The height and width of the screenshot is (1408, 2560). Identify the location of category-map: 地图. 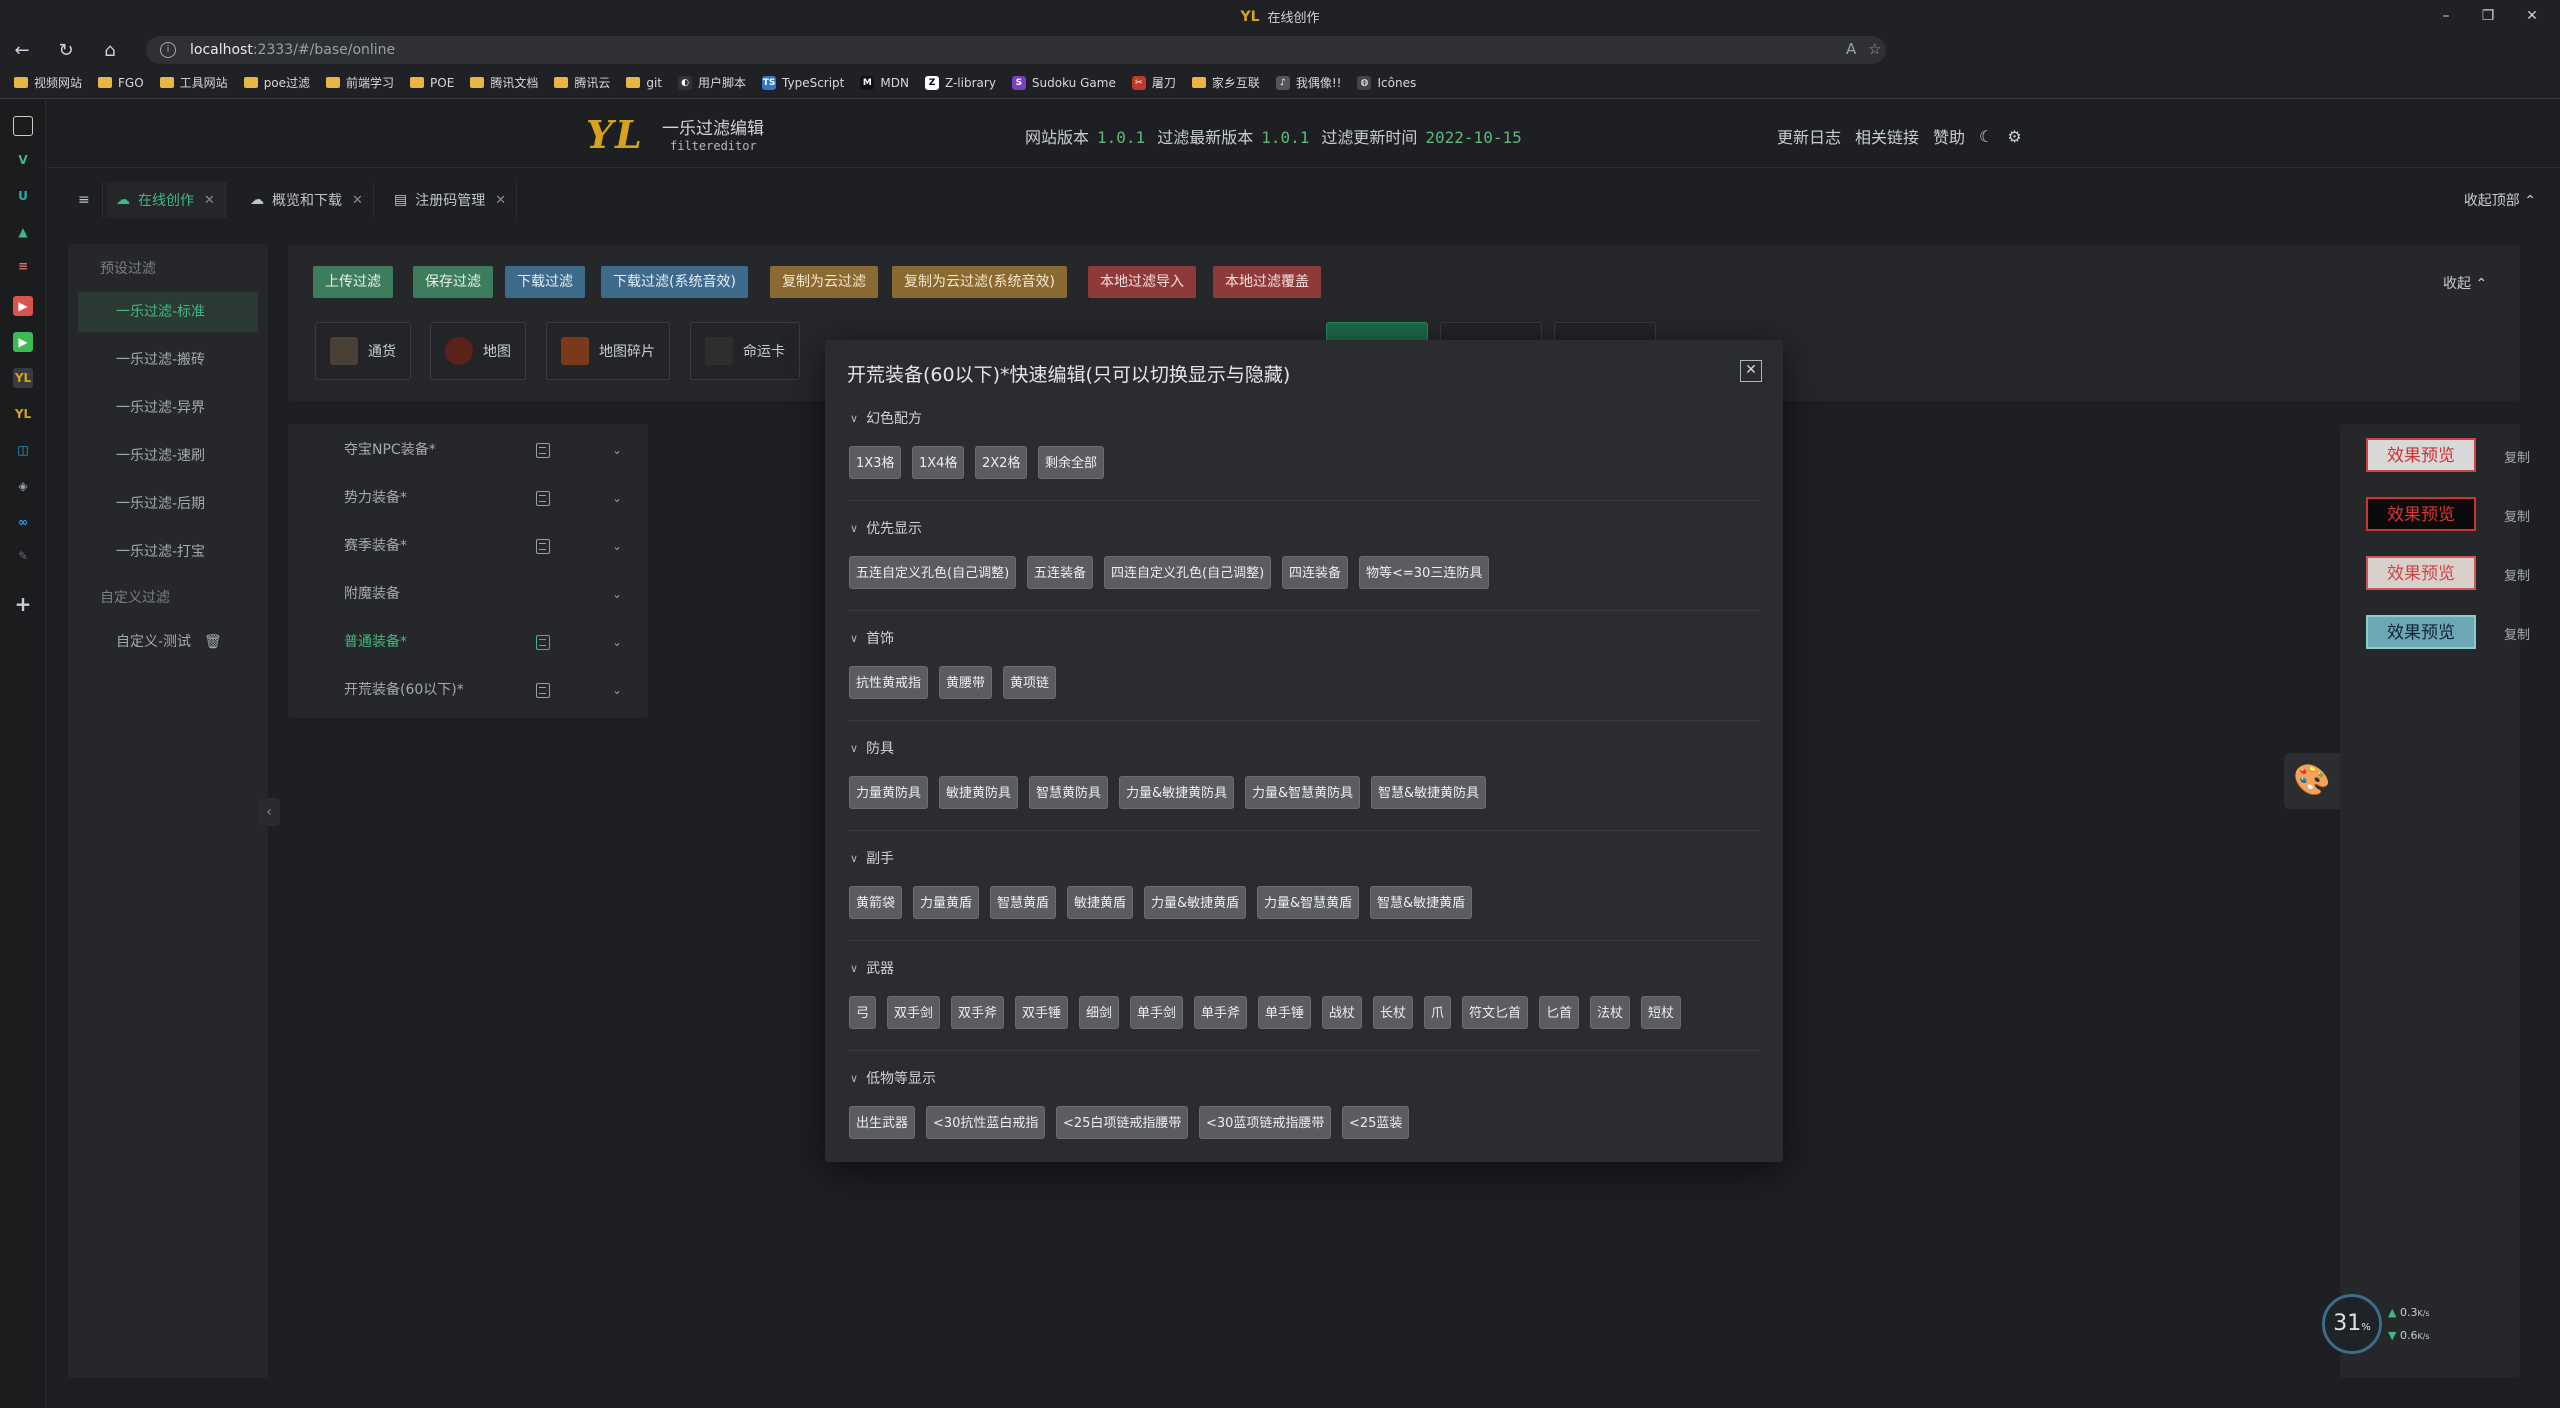
(478, 351).